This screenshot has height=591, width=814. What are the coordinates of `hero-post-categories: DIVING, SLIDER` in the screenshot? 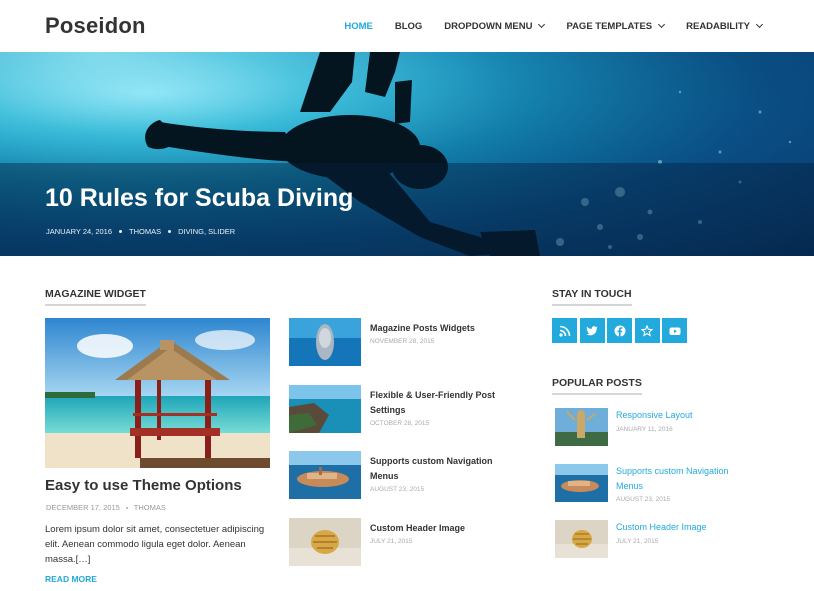 It's located at (206, 231).